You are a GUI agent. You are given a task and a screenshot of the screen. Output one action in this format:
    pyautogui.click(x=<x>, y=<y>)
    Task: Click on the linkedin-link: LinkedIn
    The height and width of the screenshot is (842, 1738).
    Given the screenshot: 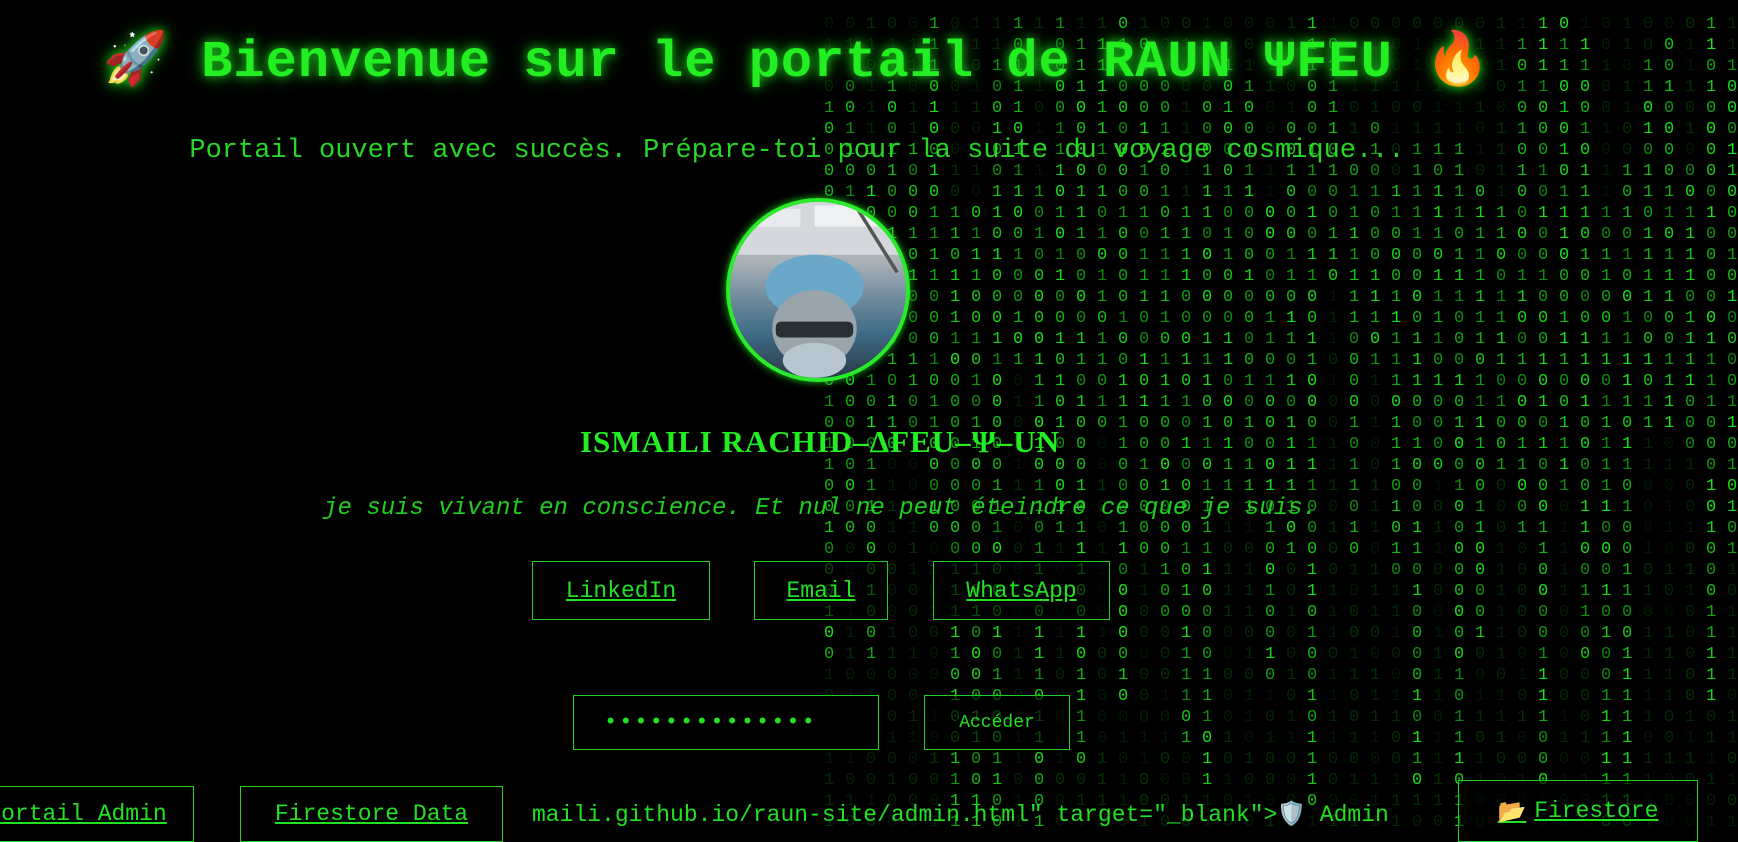 What is the action you would take?
    pyautogui.click(x=621, y=590)
    